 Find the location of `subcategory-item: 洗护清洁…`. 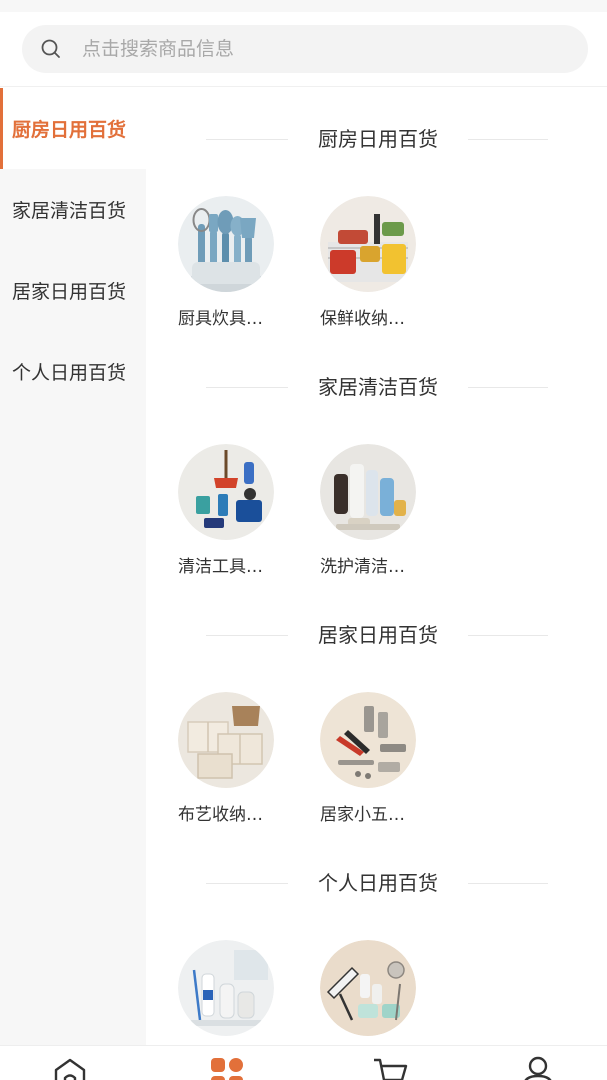

subcategory-item: 洗护清洁… is located at coordinates (372, 510).